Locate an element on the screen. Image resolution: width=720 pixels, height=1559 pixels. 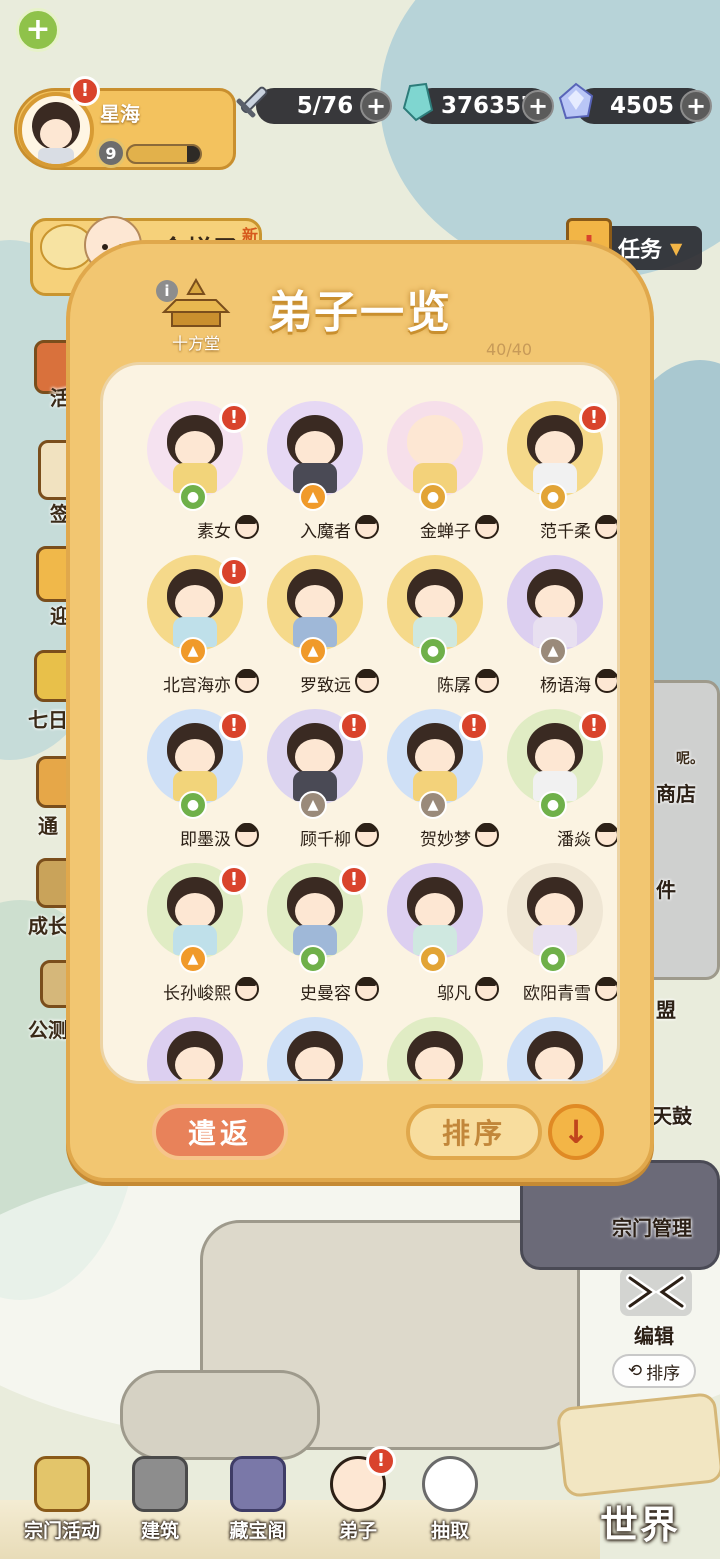
map-sort-label: 排序 is located at coordinates (663, 1373).